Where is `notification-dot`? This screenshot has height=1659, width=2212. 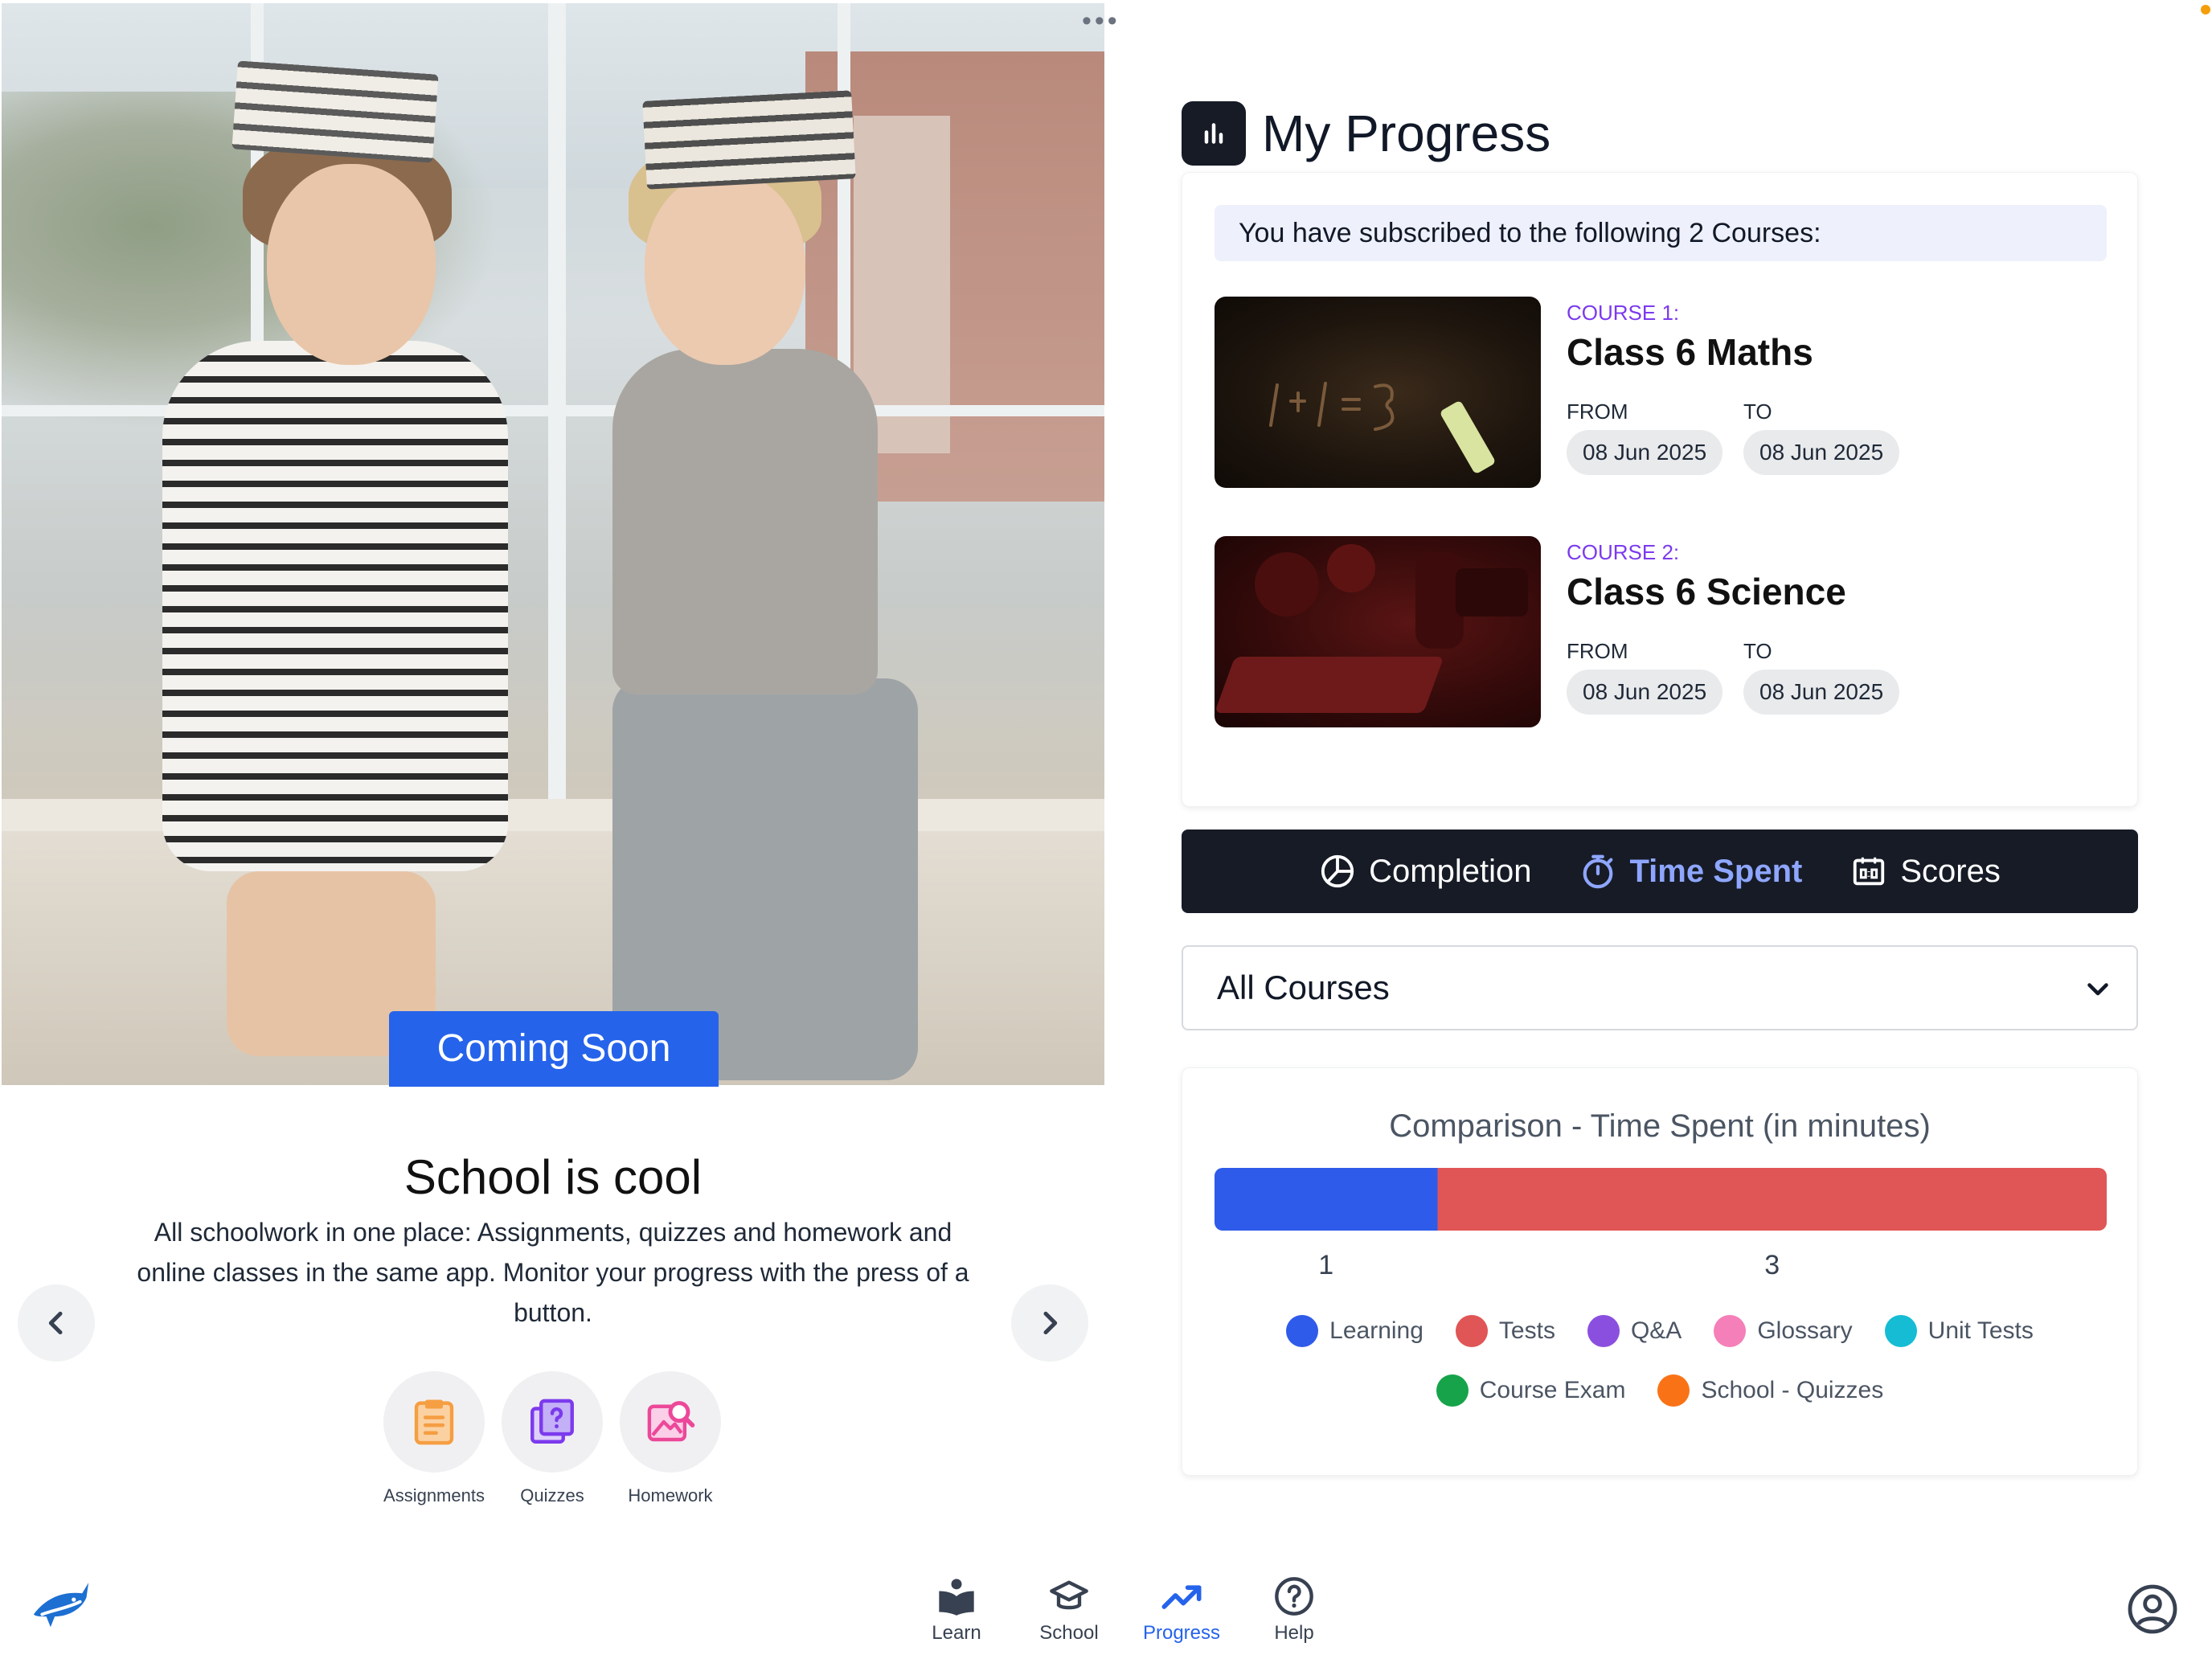
notification-dot is located at coordinates (2205, 9).